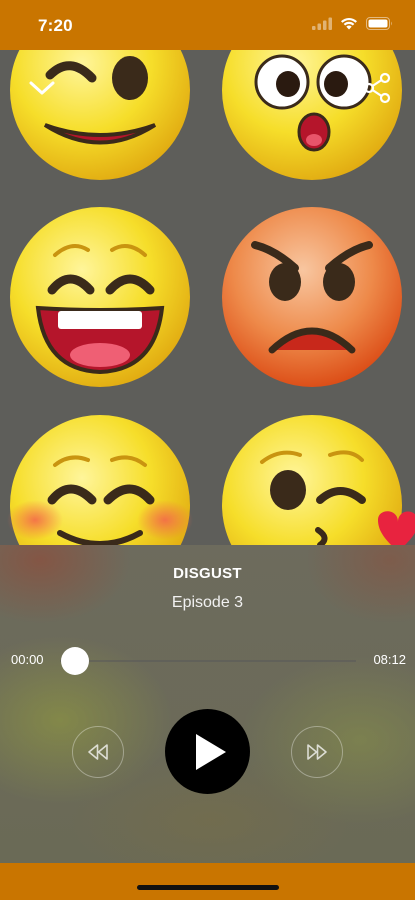 The height and width of the screenshot is (900, 415). I want to click on share-button, so click(378, 88).